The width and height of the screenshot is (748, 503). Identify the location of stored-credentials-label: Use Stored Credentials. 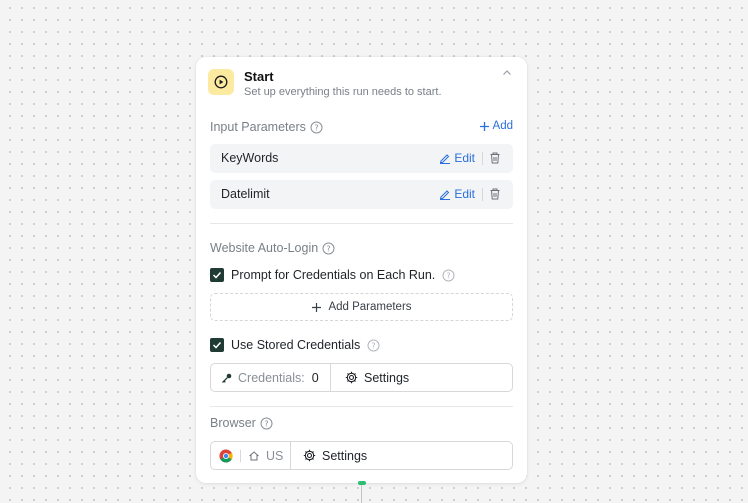
(296, 345).